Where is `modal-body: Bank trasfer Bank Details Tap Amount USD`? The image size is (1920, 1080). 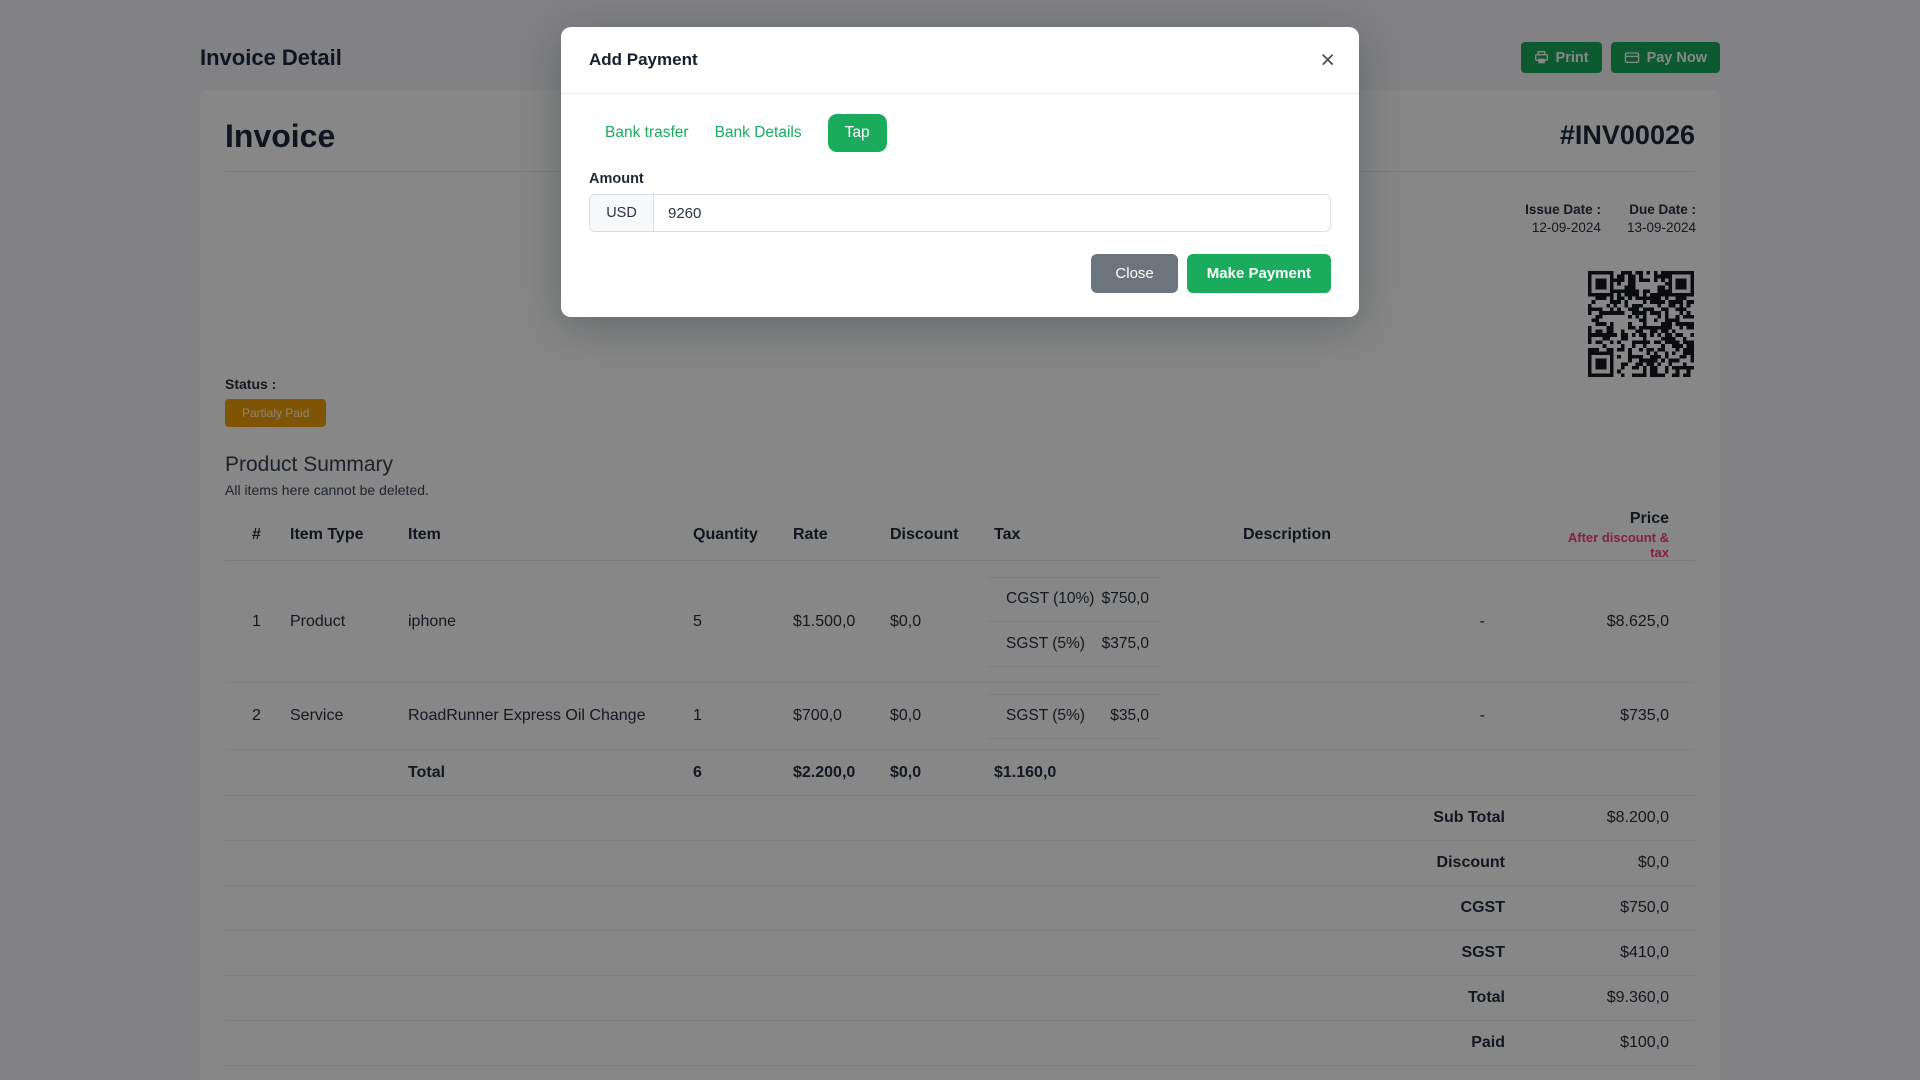
modal-body: Bank trasfer Bank Details Tap Amount USD is located at coordinates (960, 163).